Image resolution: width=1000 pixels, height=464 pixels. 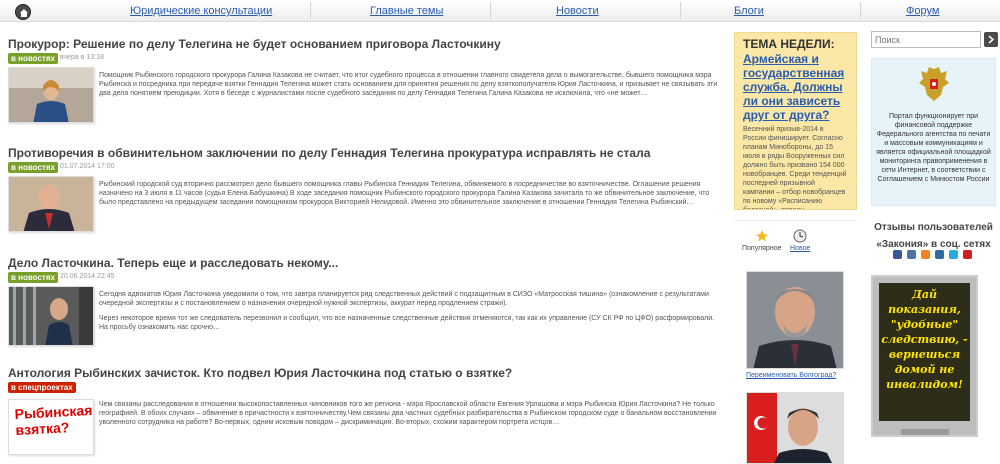 I want to click on thumbnail-caption: Рыбинская взятка?, so click(x=53, y=420).